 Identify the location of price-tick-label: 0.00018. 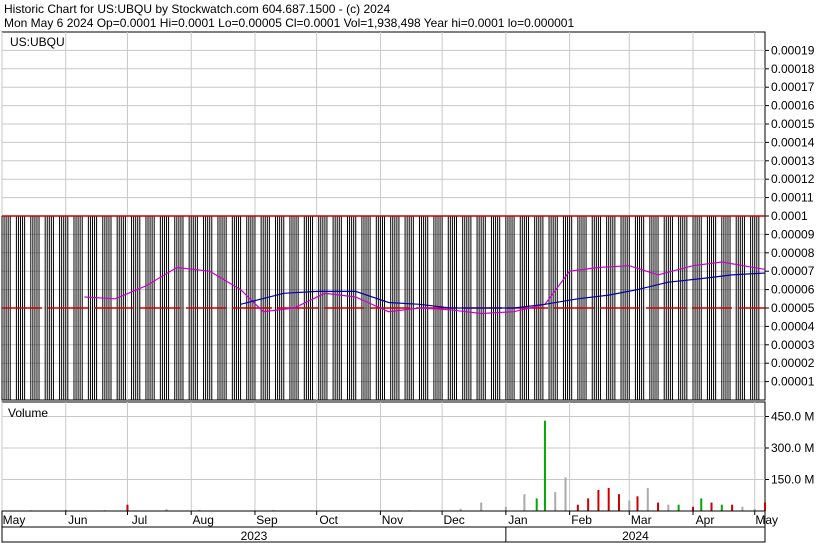
(793, 69).